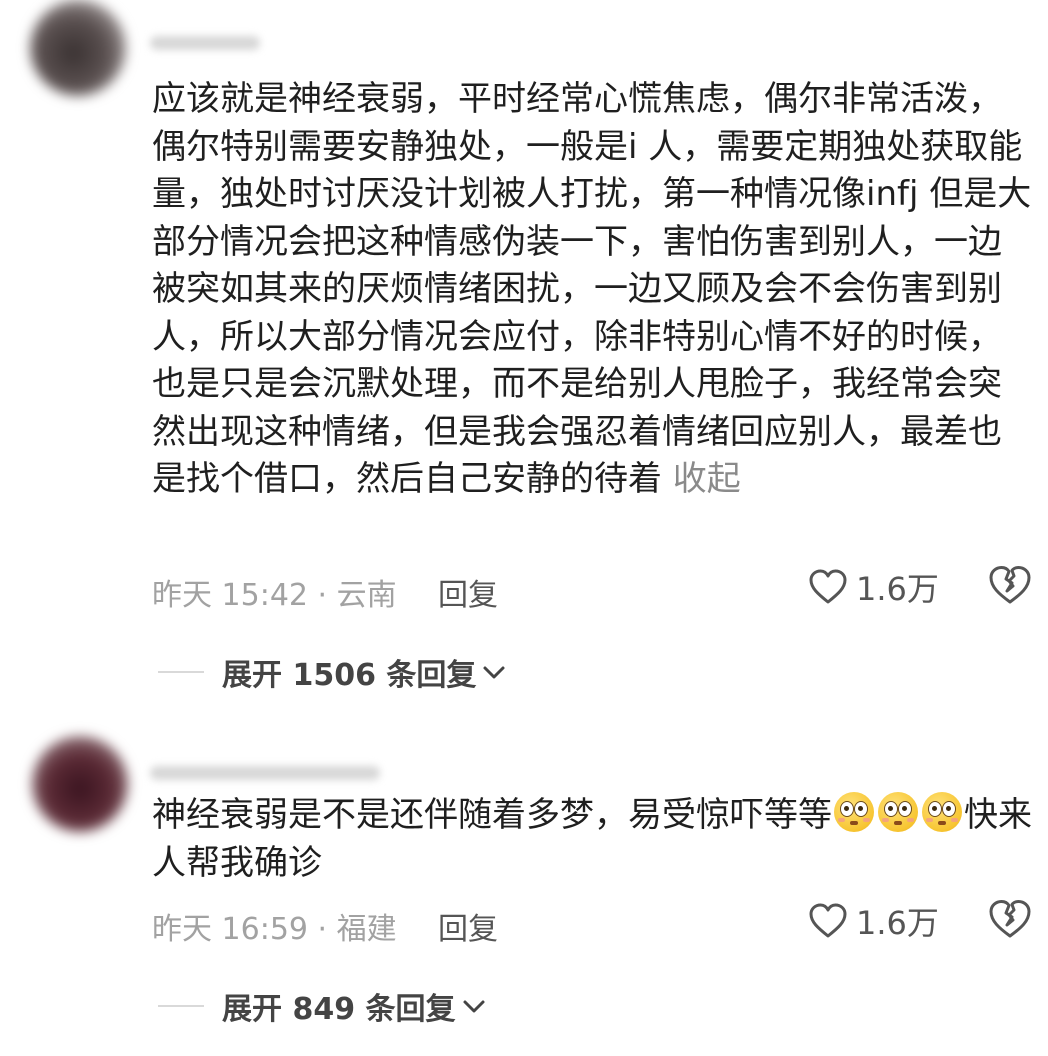 This screenshot has height=1056, width=1048. What do you see at coordinates (349, 675) in the screenshot?
I see `expand-replies-label: 展开 1506 条回复` at bounding box center [349, 675].